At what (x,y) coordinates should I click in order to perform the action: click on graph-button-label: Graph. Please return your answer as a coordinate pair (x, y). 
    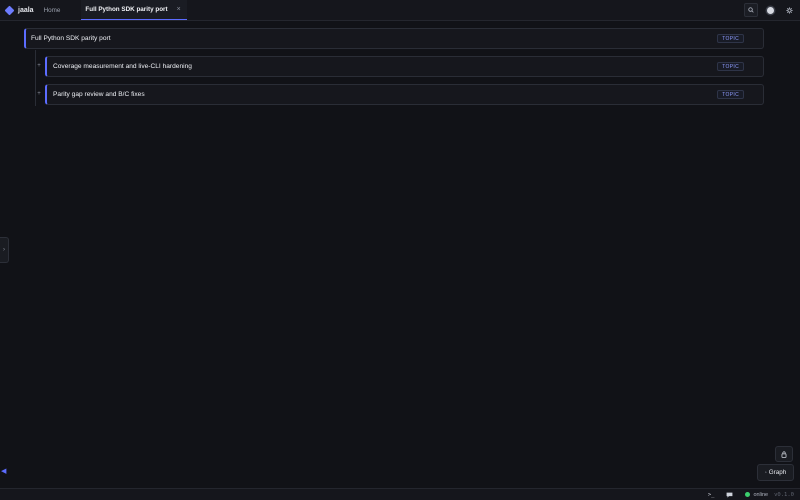
    Looking at the image, I should click on (777, 472).